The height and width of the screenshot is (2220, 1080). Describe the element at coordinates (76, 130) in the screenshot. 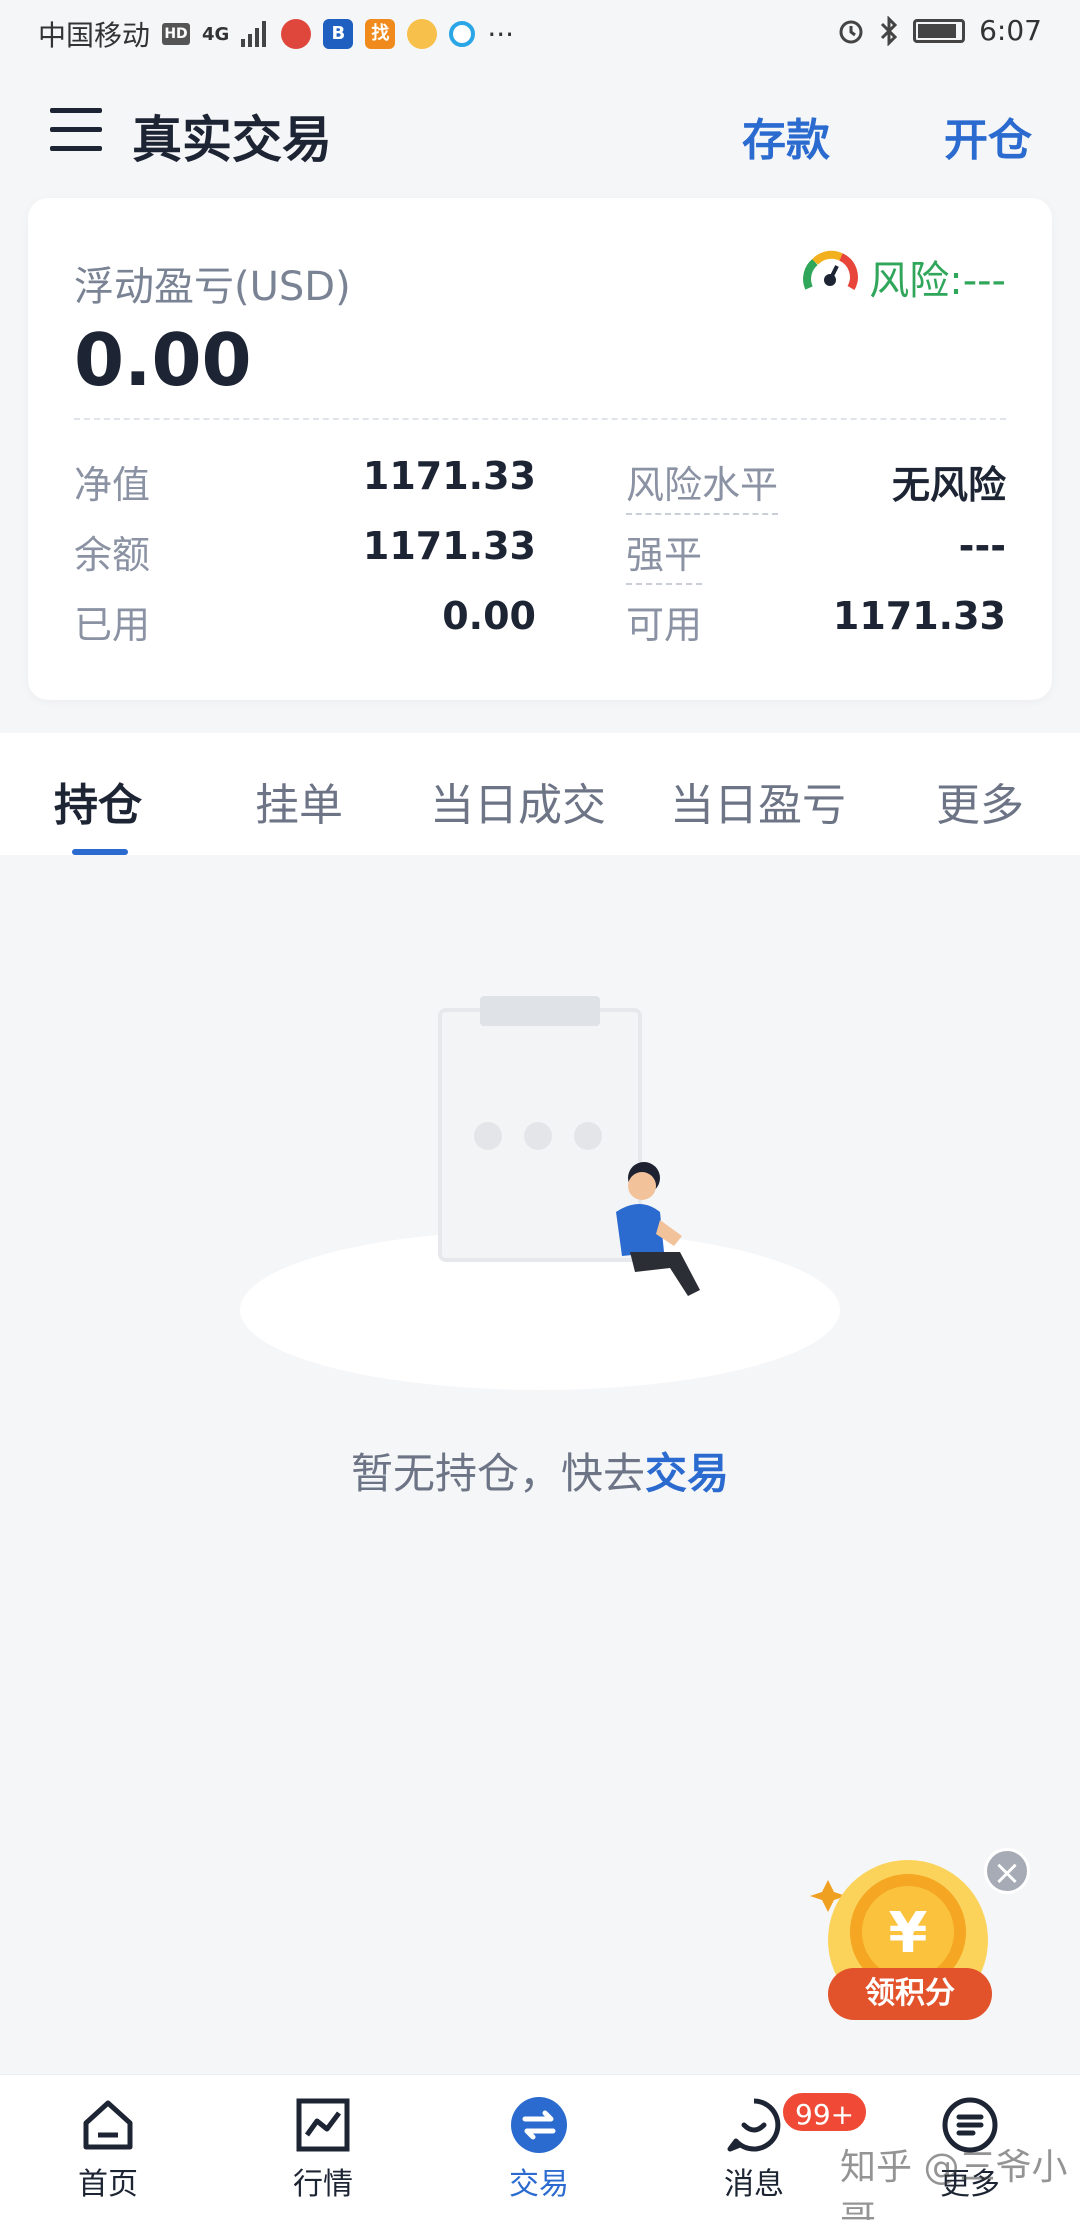

I see `menu-icon` at that location.